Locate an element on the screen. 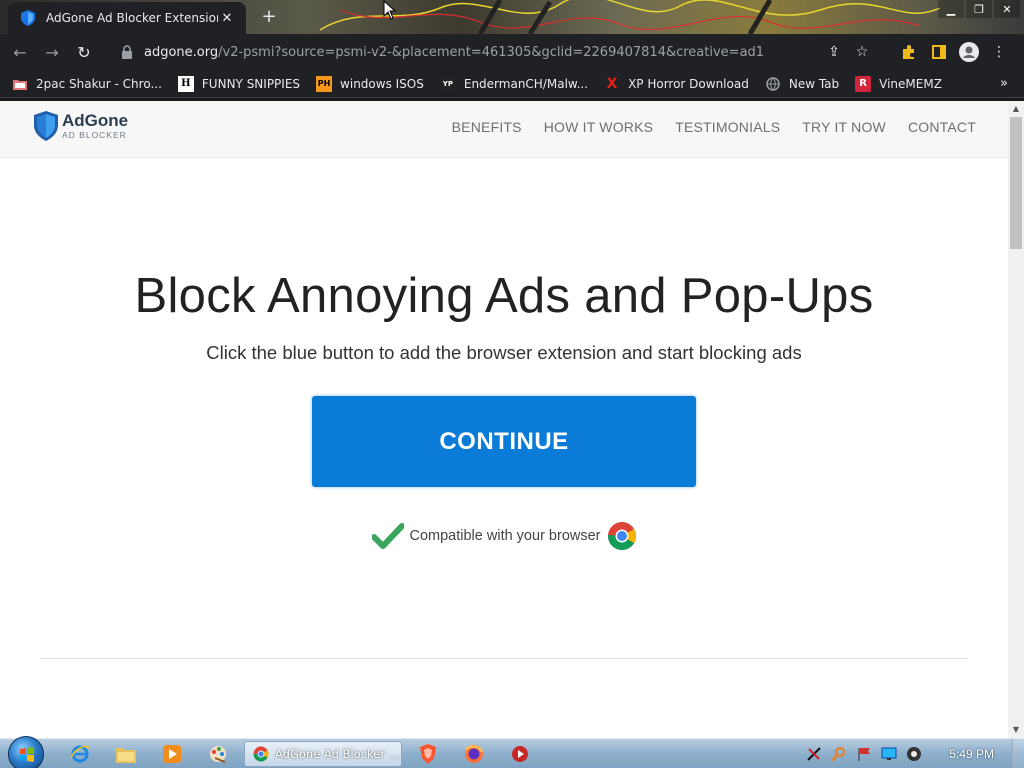  bookmark-label: XP Horror Download is located at coordinates (688, 83).